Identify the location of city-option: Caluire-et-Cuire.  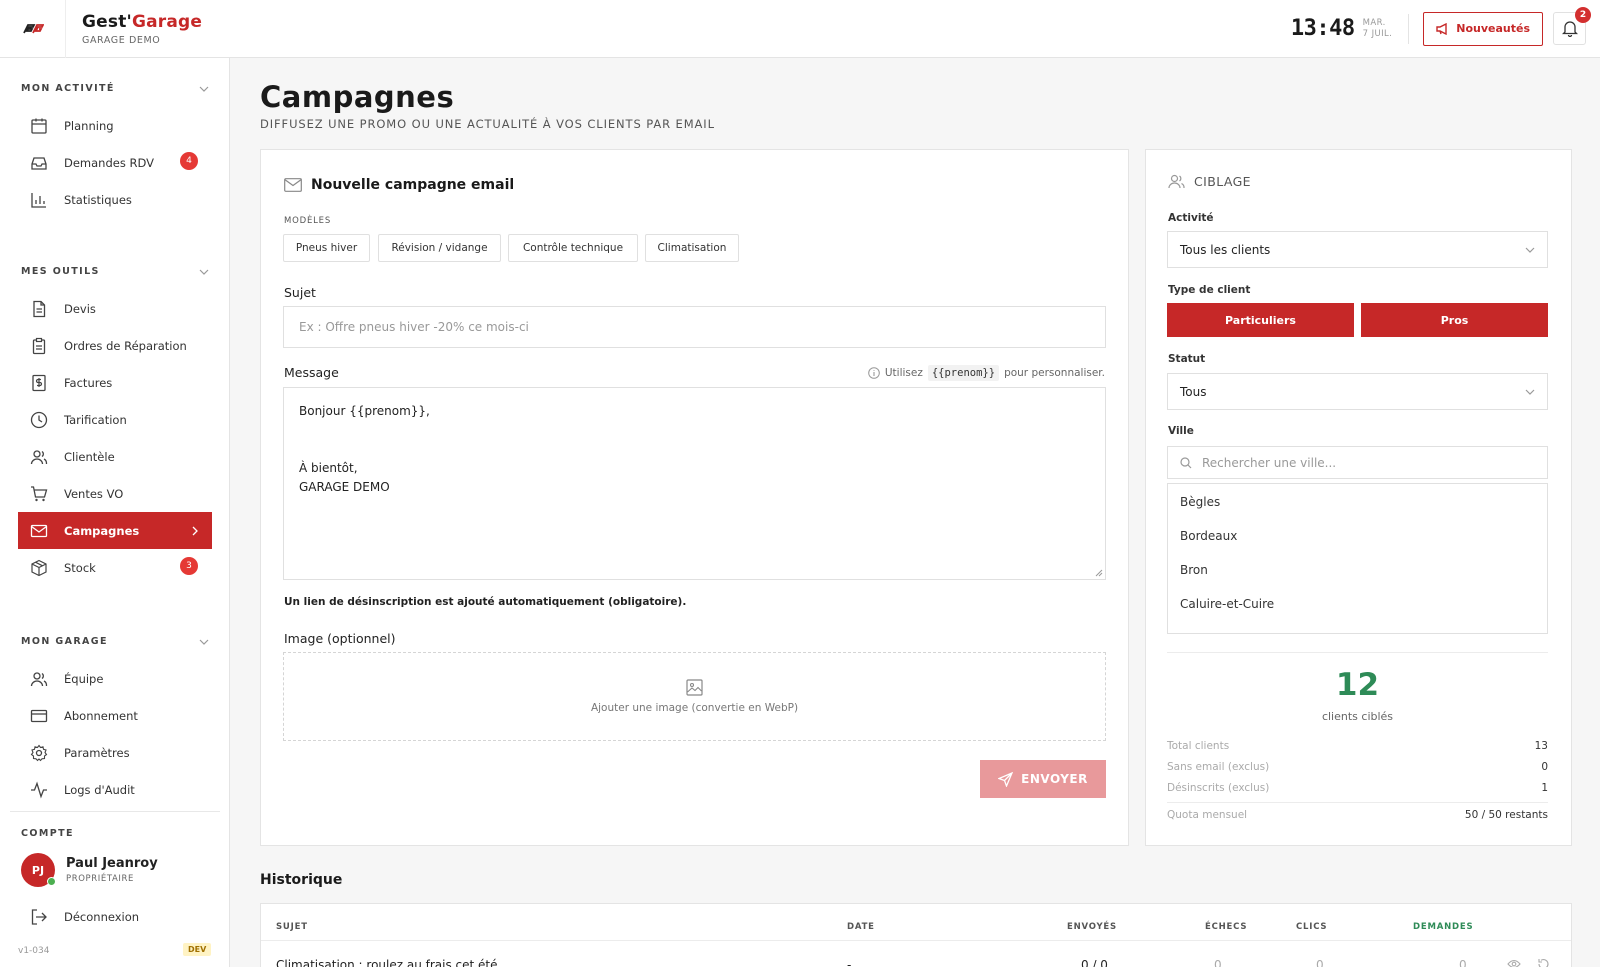
(1227, 604).